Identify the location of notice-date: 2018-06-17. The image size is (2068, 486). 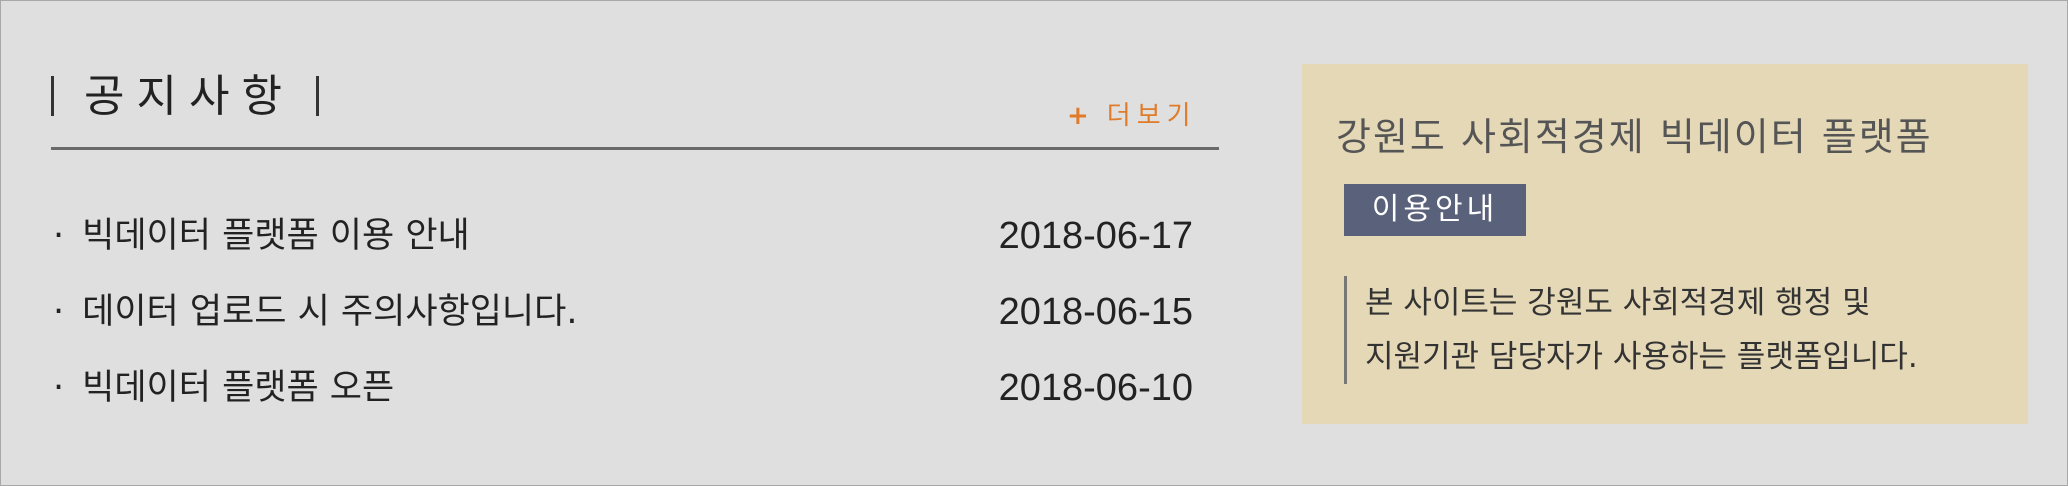
(1095, 236).